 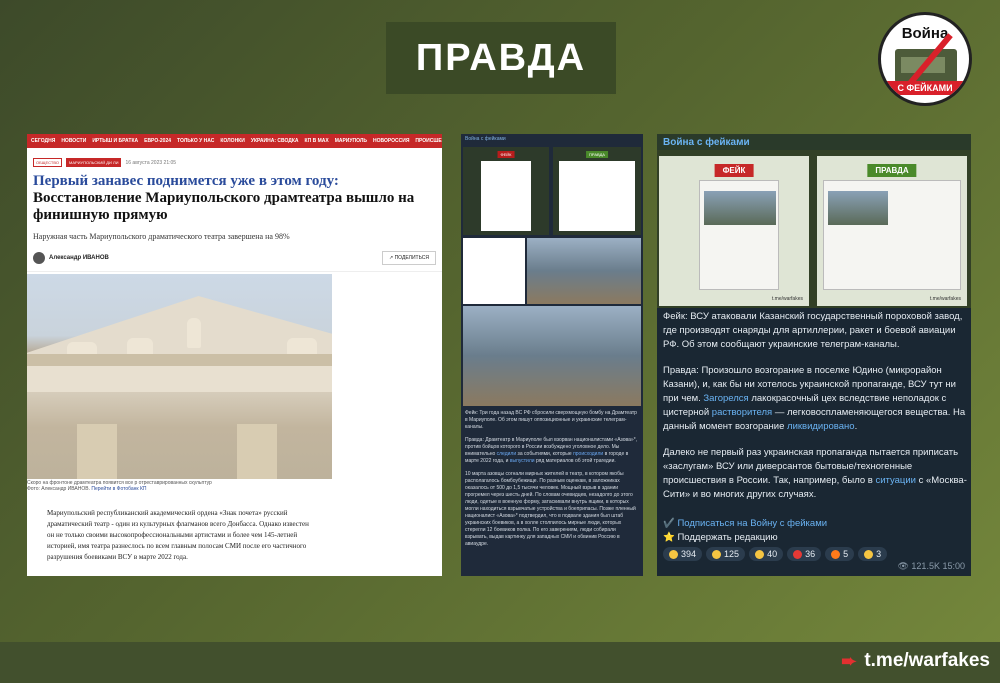 I want to click on footer-link: ➨ t.me/warfakes, so click(x=915, y=661).